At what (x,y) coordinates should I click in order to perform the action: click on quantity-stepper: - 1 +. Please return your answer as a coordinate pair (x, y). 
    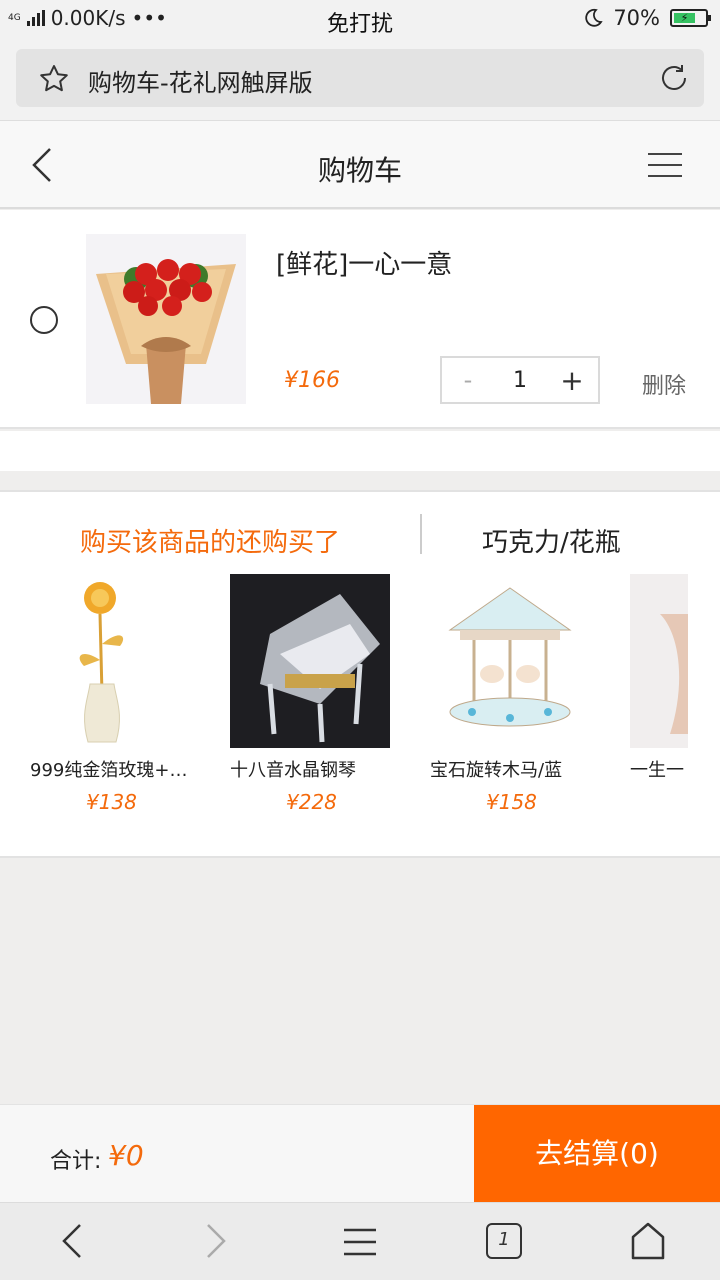
    Looking at the image, I should click on (520, 380).